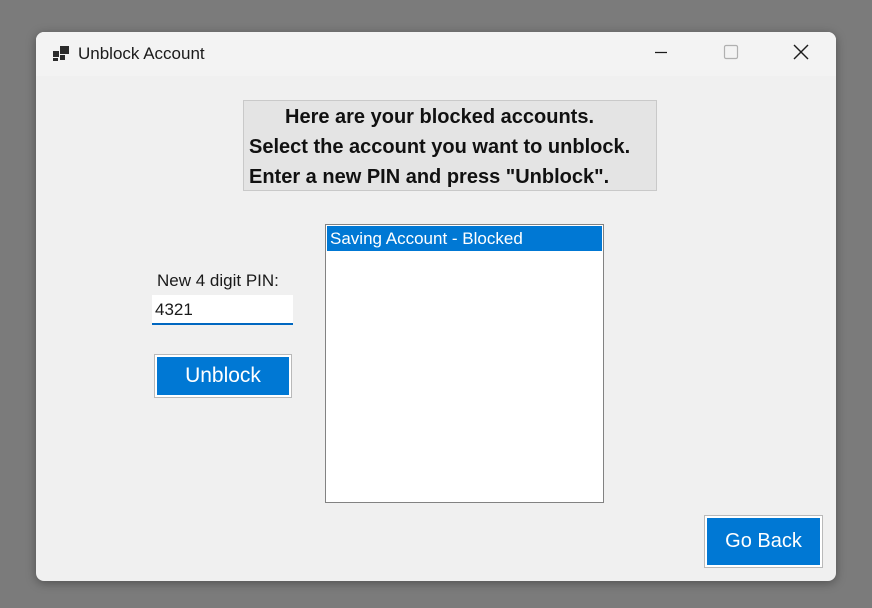  Describe the element at coordinates (464, 238) in the screenshot. I see `account-list-item: Saving Account - Blocked` at that location.